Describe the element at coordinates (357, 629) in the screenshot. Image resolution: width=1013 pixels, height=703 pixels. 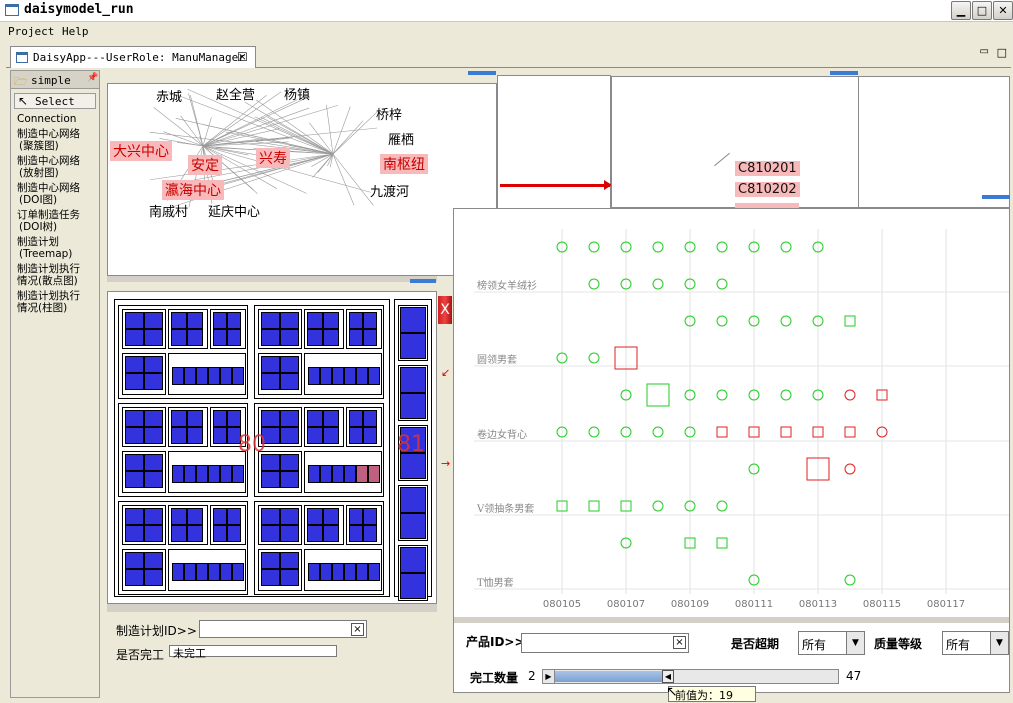
I see `clear-plan-id-icon: ×` at that location.